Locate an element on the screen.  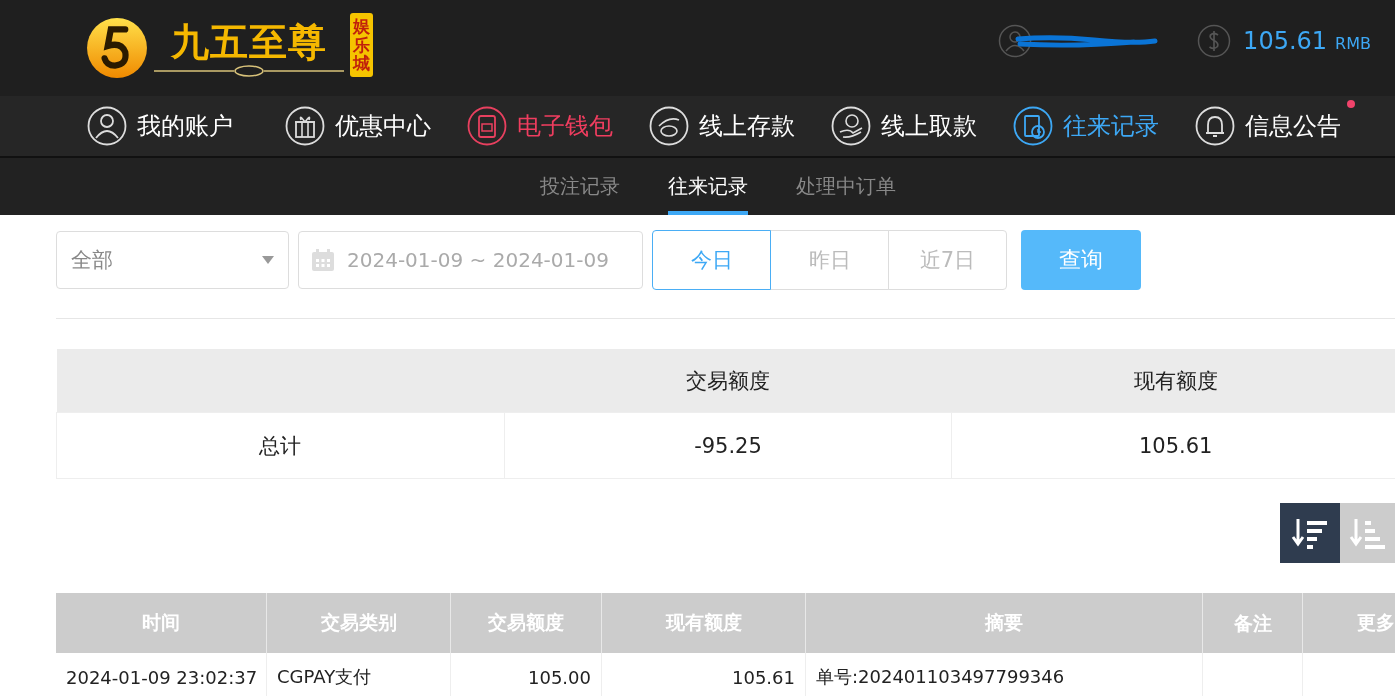
sub-tab: 往来记录 is located at coordinates (707, 186).